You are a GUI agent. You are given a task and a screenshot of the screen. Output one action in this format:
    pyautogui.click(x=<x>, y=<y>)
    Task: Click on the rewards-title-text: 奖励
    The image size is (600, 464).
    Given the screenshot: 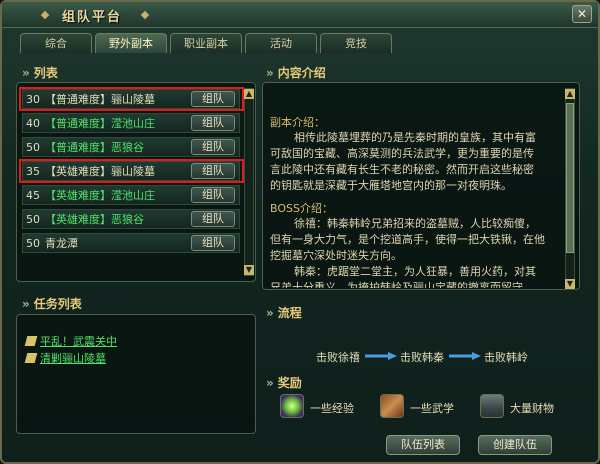 What is the action you would take?
    pyautogui.click(x=289, y=383)
    